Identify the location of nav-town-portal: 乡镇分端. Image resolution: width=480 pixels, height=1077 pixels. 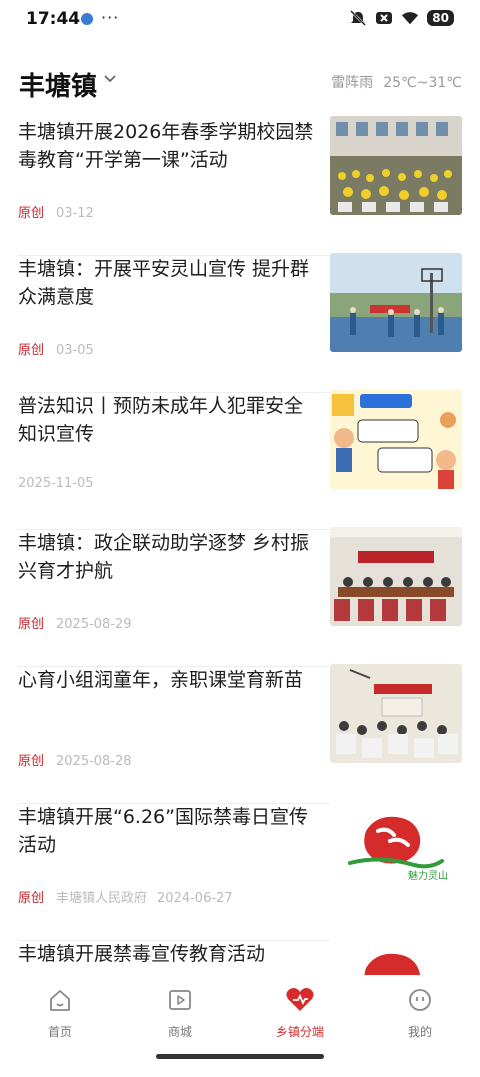
(300, 1013).